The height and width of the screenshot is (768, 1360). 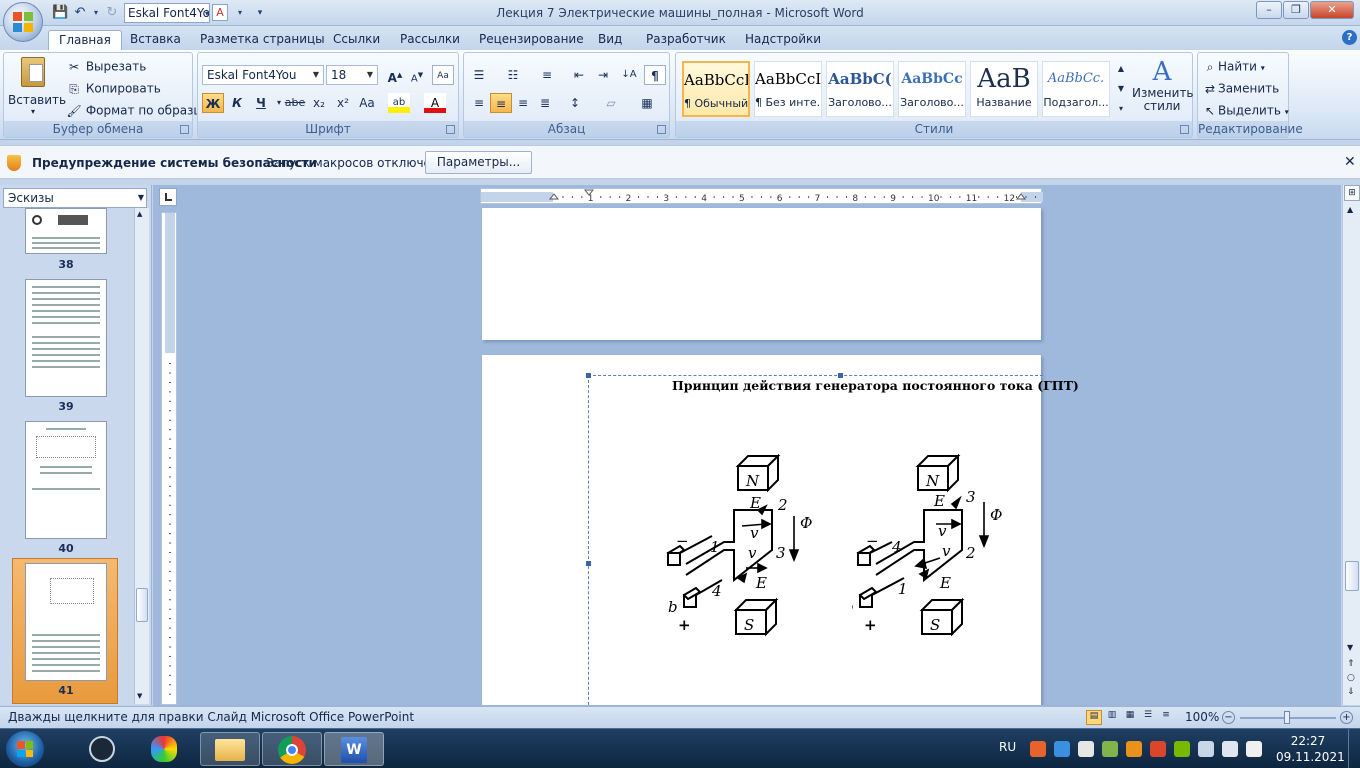 I want to click on styles-scroll-down-icon: ▼, so click(x=1121, y=89).